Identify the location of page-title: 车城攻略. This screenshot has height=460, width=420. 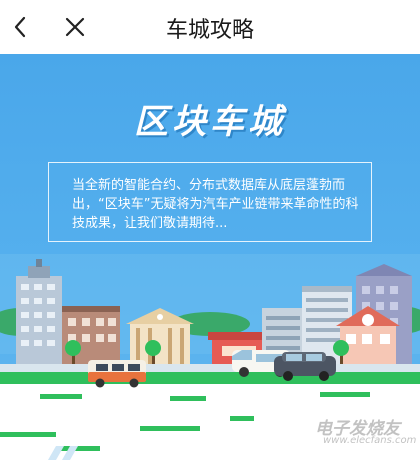
(209, 30).